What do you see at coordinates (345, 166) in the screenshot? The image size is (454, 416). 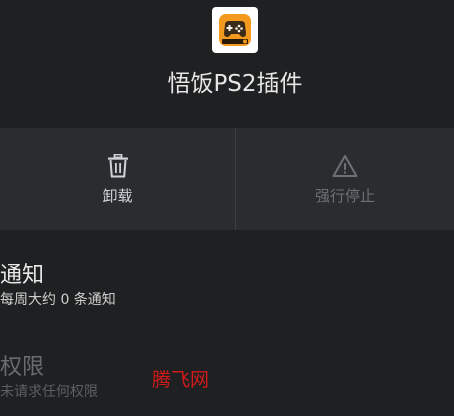 I see `warning-triangle-icon` at bounding box center [345, 166].